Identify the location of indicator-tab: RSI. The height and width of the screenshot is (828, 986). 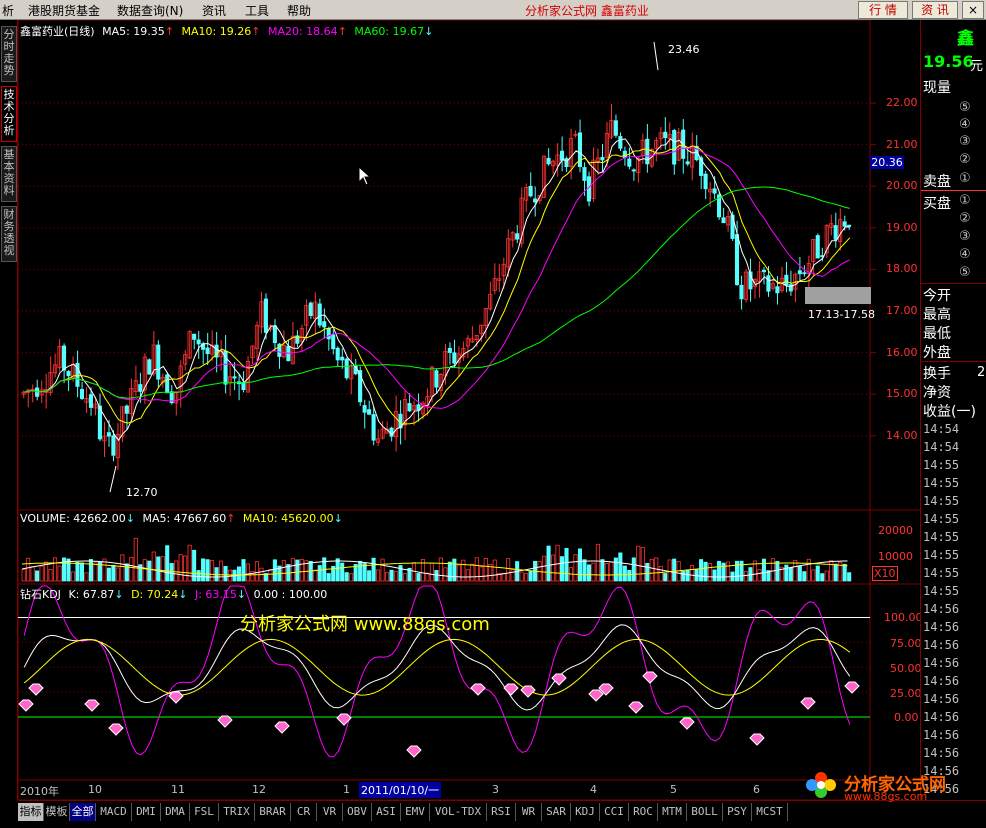
(501, 812).